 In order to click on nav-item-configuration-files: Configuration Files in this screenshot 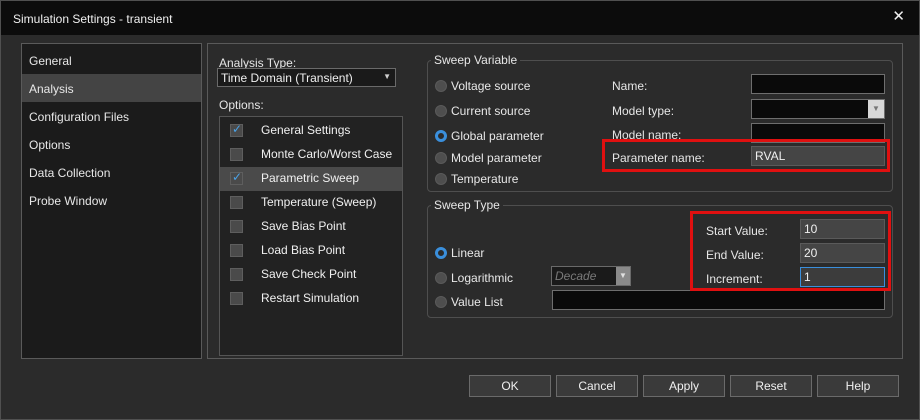, I will do `click(111, 116)`.